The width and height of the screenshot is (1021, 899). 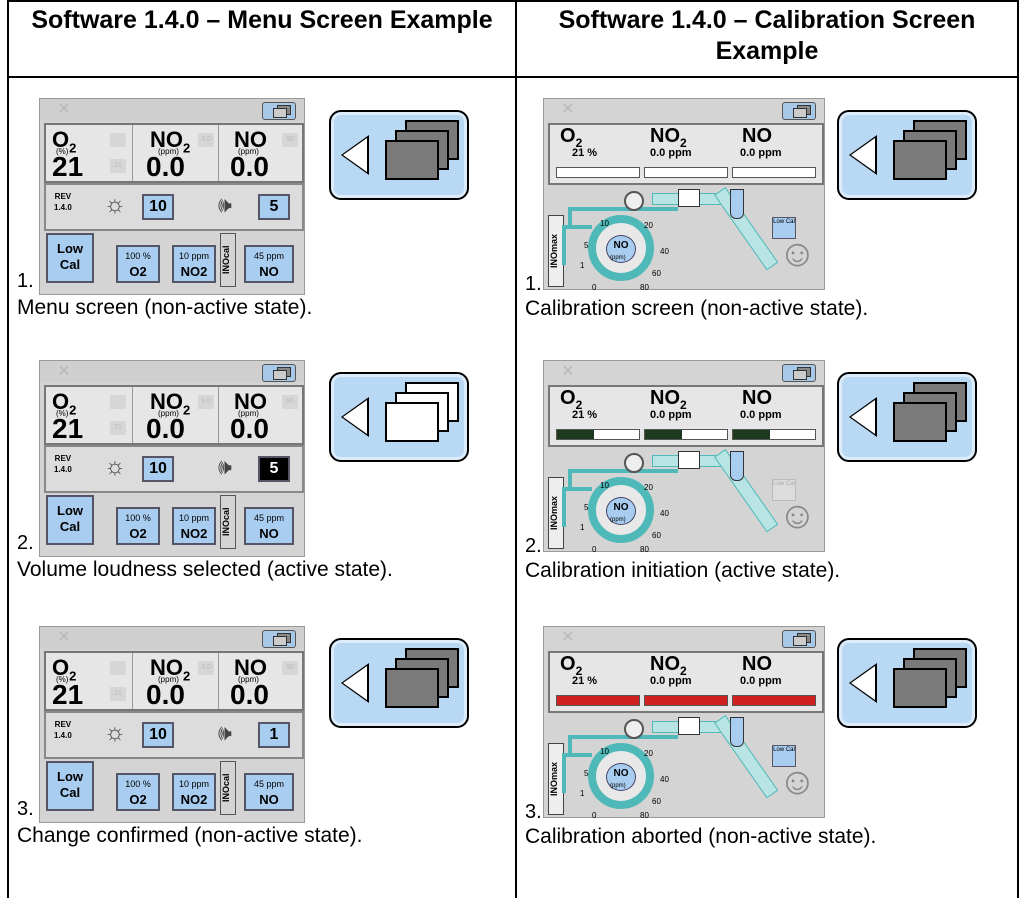 I want to click on water-trap, so click(x=737, y=204).